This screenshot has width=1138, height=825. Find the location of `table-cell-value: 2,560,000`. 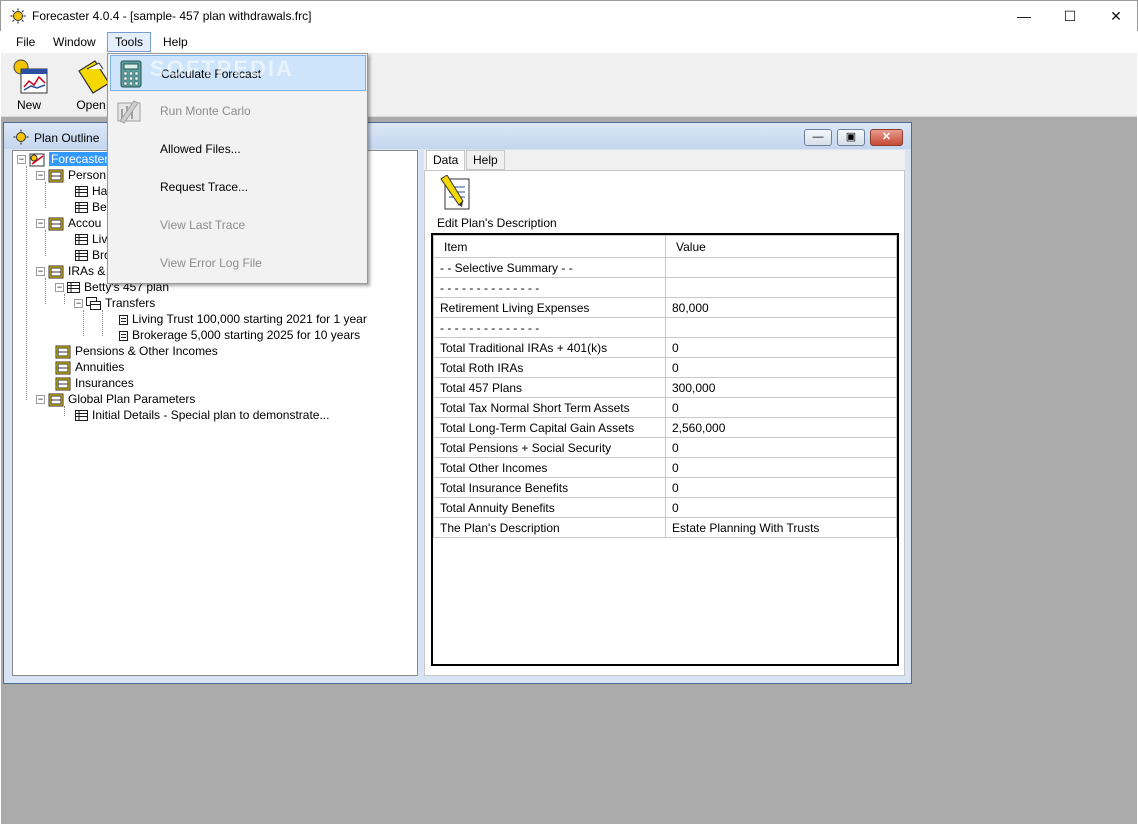

table-cell-value: 2,560,000 is located at coordinates (781, 427).